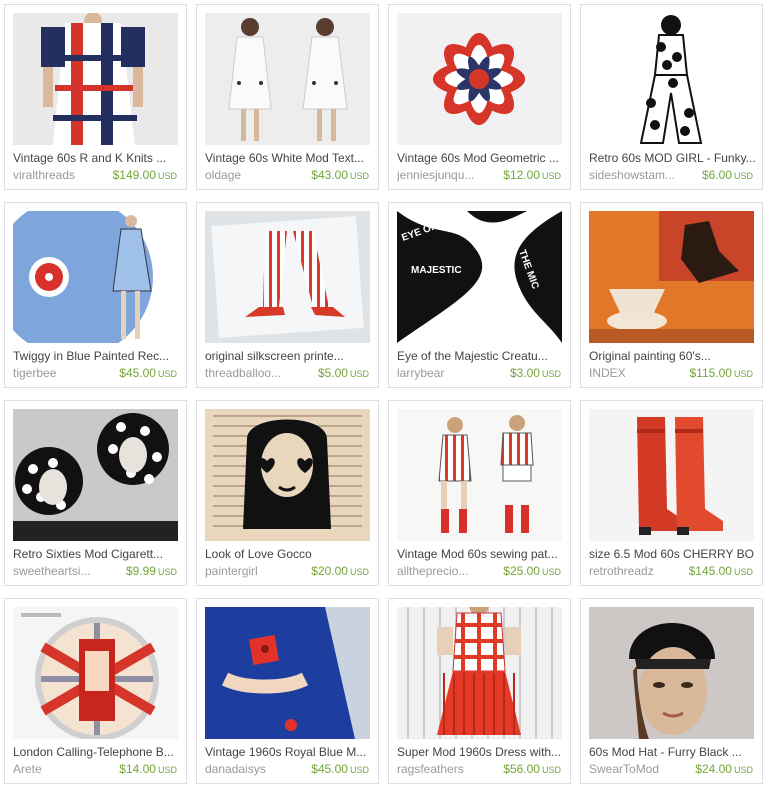  I want to click on price-amount: $25.00, so click(521, 571).